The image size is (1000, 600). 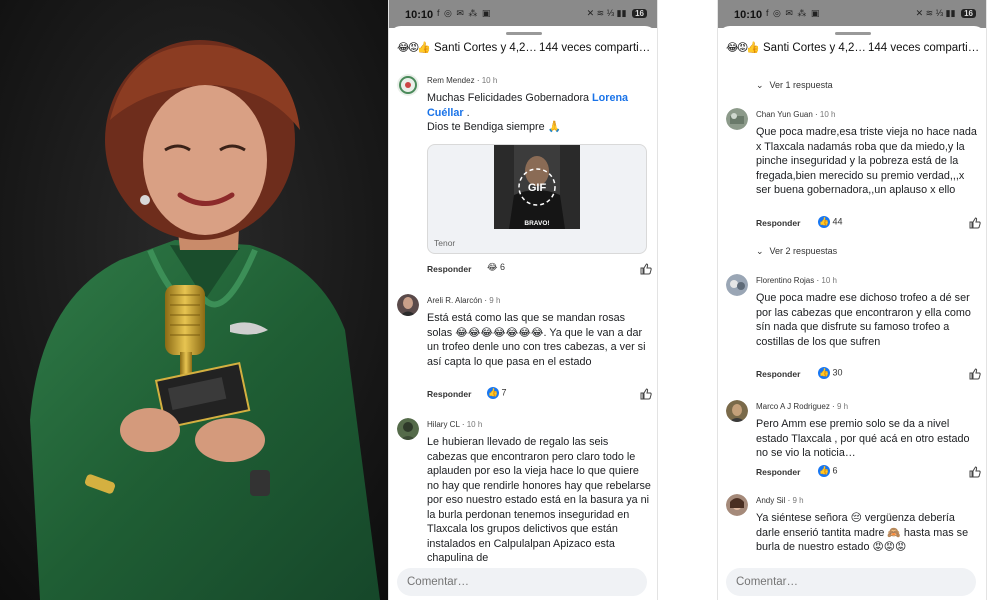 I want to click on reaction-emojis: 😂😡👍, so click(x=414, y=48).